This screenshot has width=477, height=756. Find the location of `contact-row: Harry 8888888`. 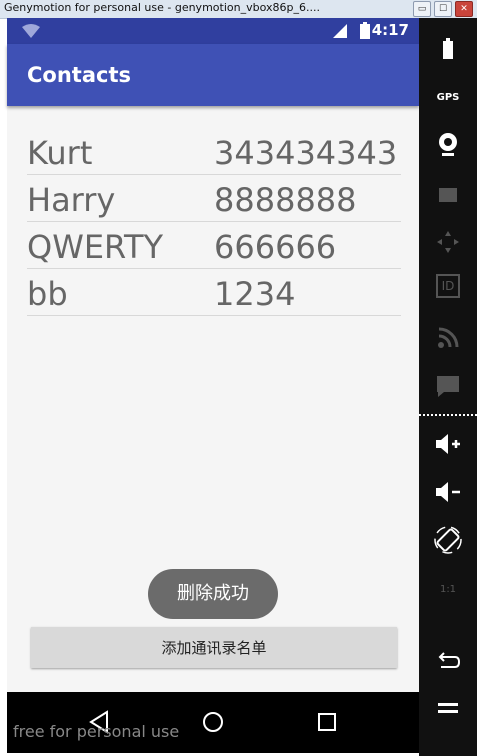

contact-row: Harry 8888888 is located at coordinates (214, 198).